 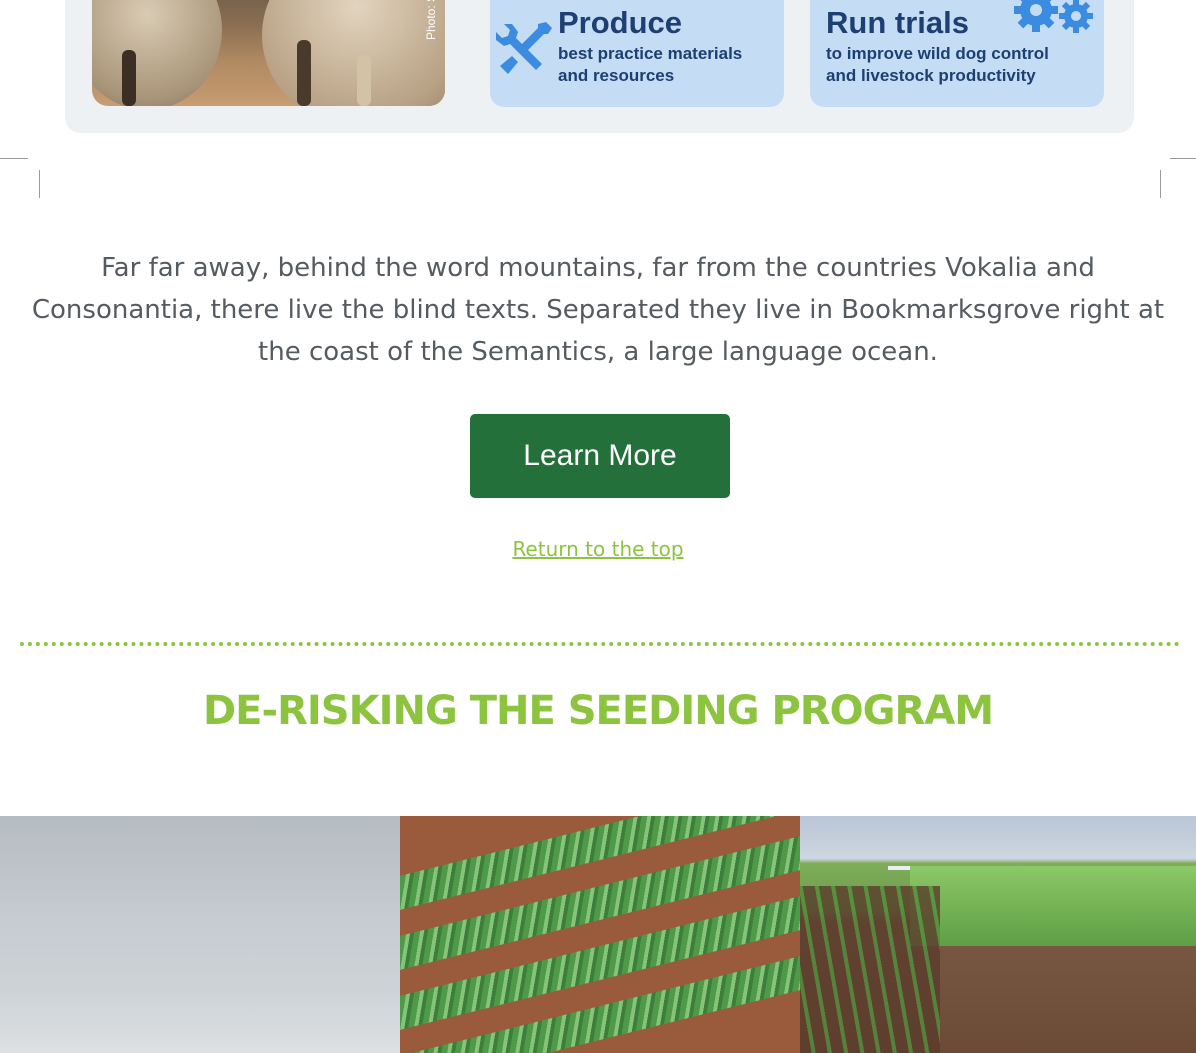 What do you see at coordinates (268, 53) in the screenshot?
I see `sheep-photo: Photo: Ste` at bounding box center [268, 53].